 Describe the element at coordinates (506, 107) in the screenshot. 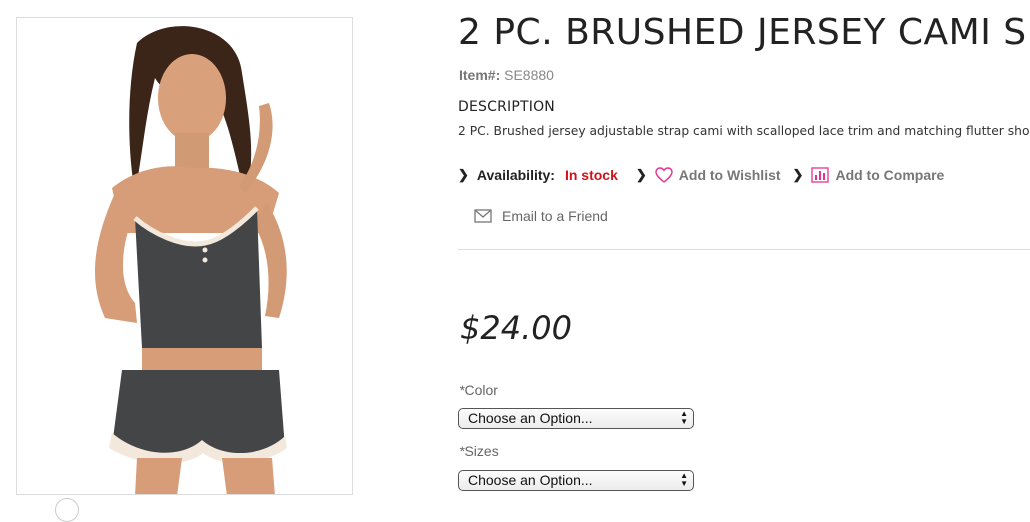

I see `description-heading: DESCRIPTION` at that location.